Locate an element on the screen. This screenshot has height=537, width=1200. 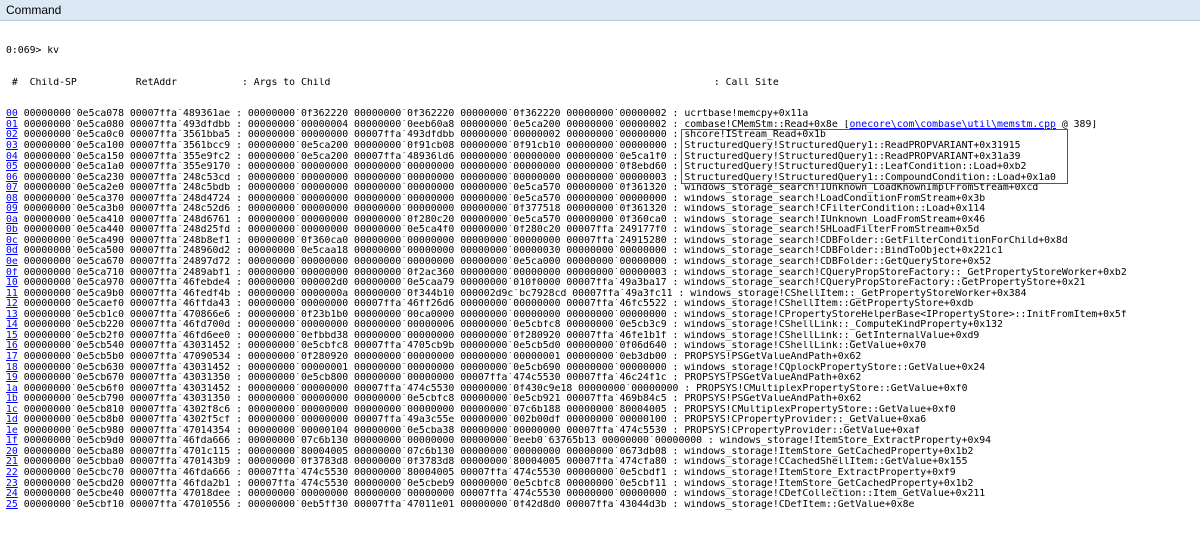
frame-number-link: 08 is located at coordinates (12, 199).